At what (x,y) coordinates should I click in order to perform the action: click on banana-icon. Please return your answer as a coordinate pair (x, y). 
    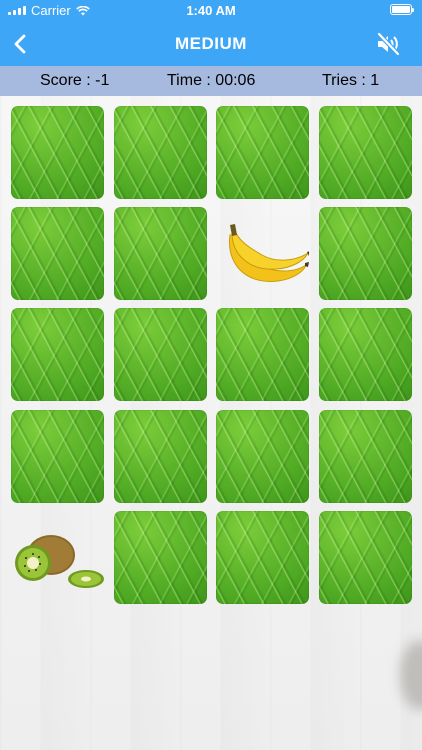
    Looking at the image, I should click on (268, 253).